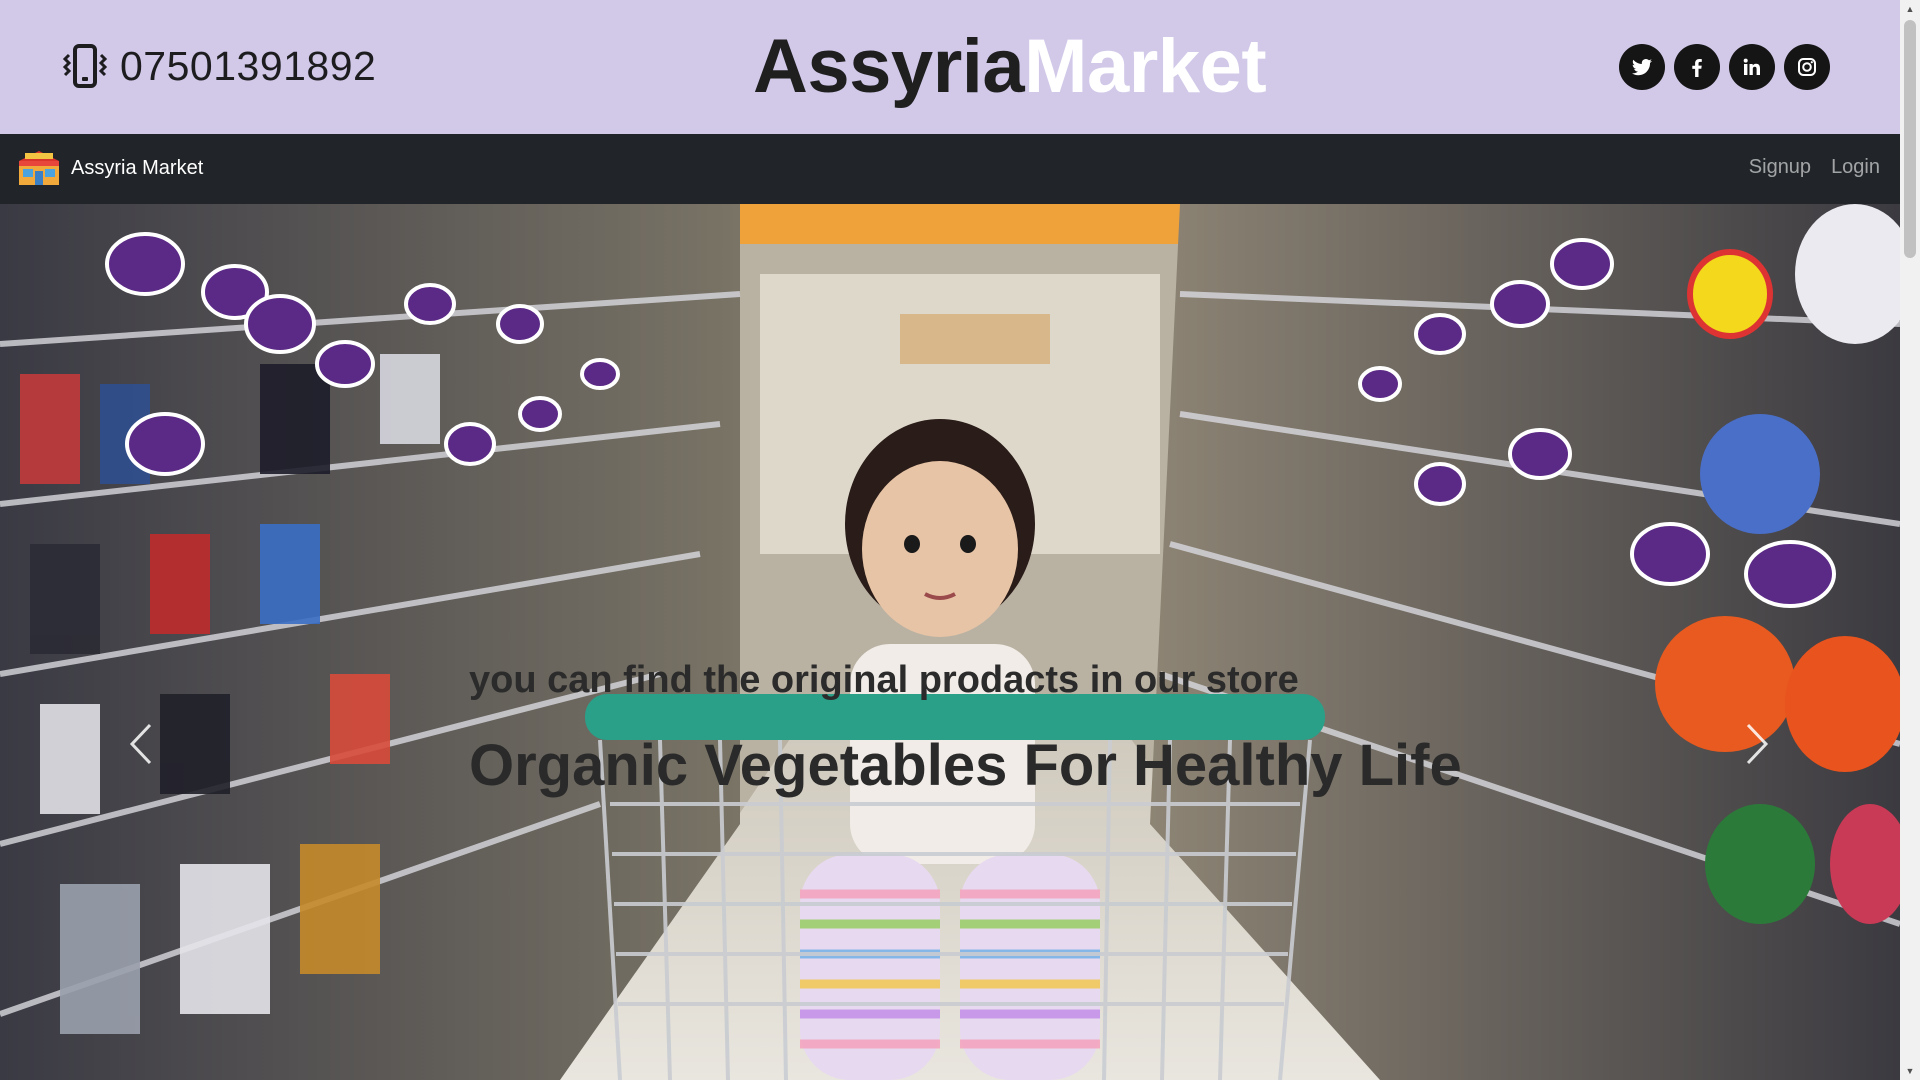  What do you see at coordinates (889, 66) in the screenshot?
I see `brand-part-dark: Assyria` at bounding box center [889, 66].